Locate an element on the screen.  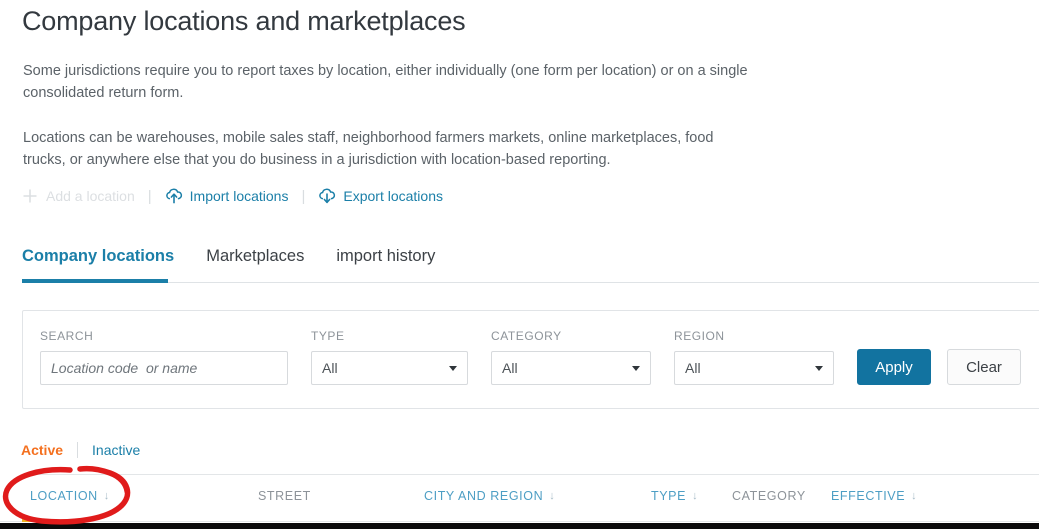
column-header-effective-label: EFFECTIVE is located at coordinates (868, 496).